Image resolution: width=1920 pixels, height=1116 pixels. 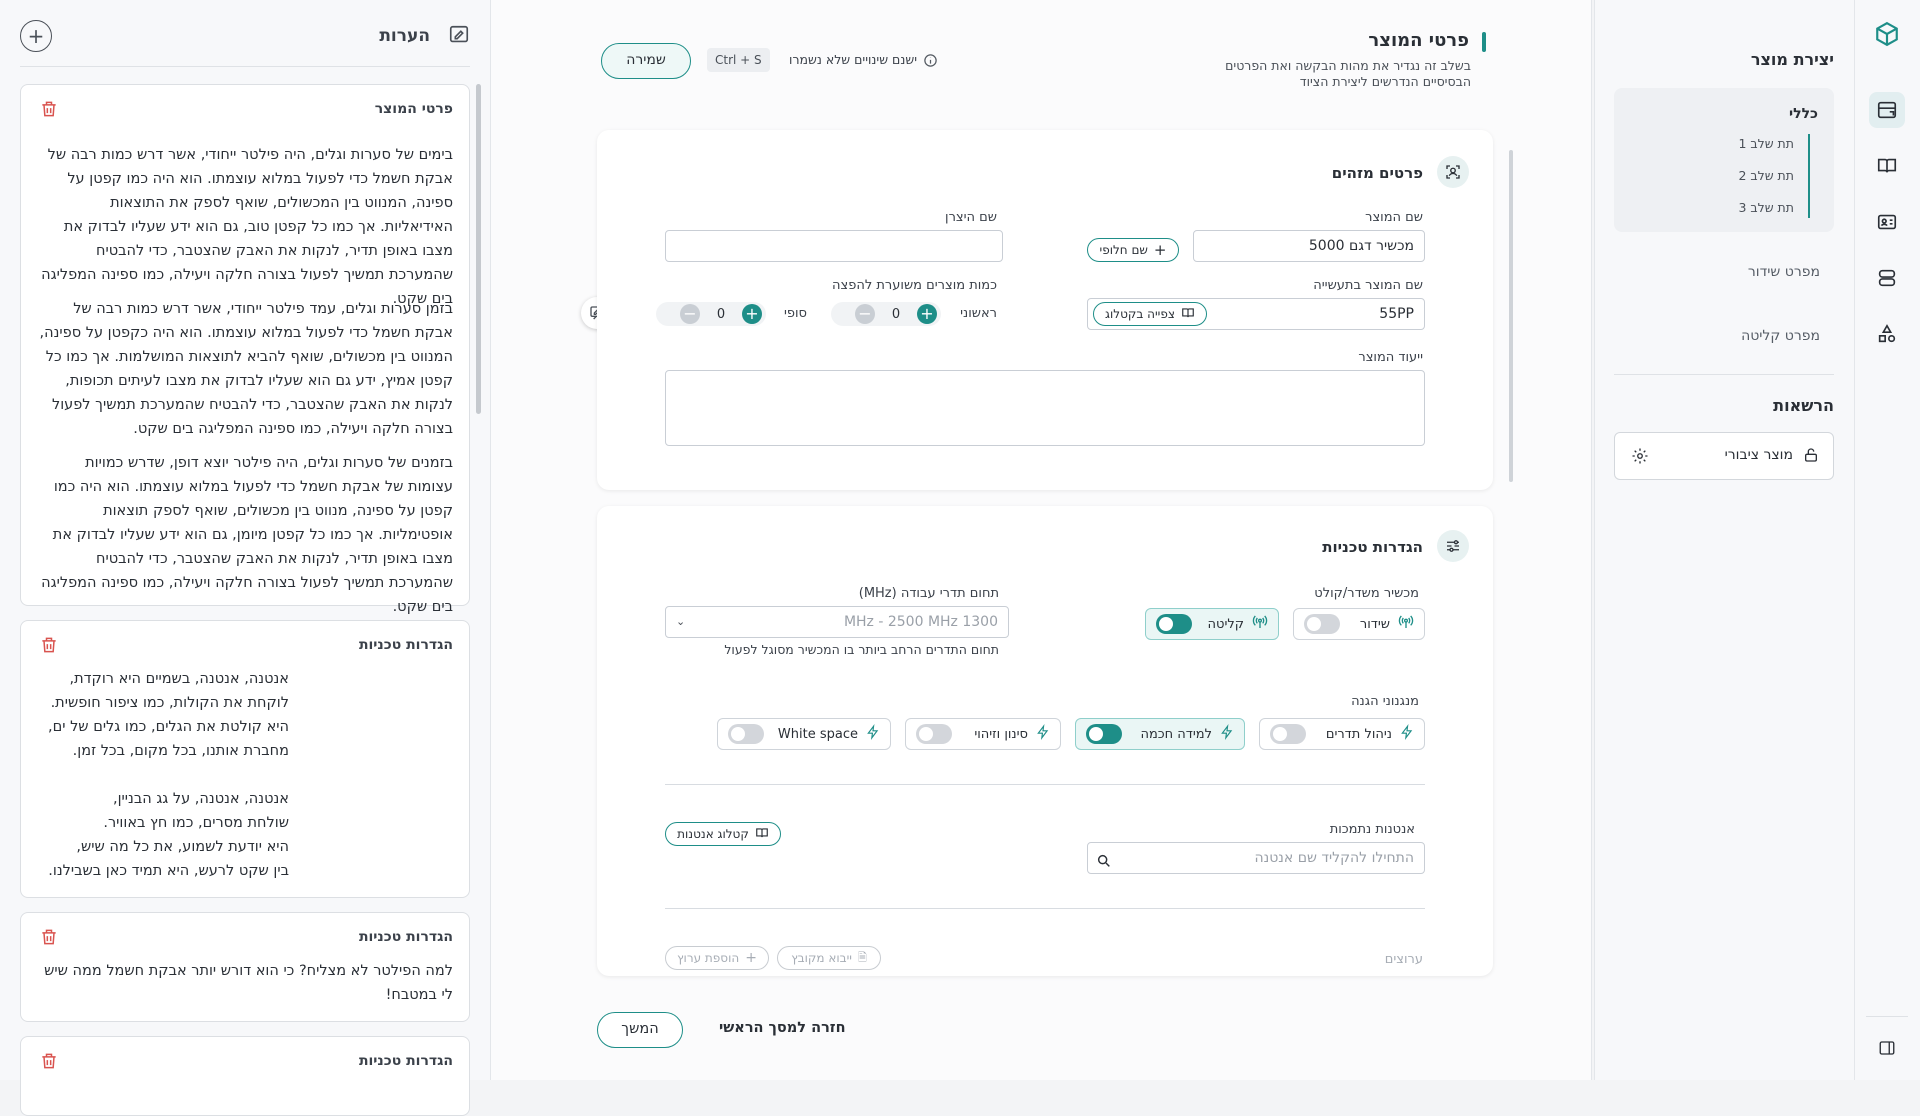 What do you see at coordinates (1366, 593) in the screenshot?
I see `device-type-label: מכשיר משדר/קולט` at bounding box center [1366, 593].